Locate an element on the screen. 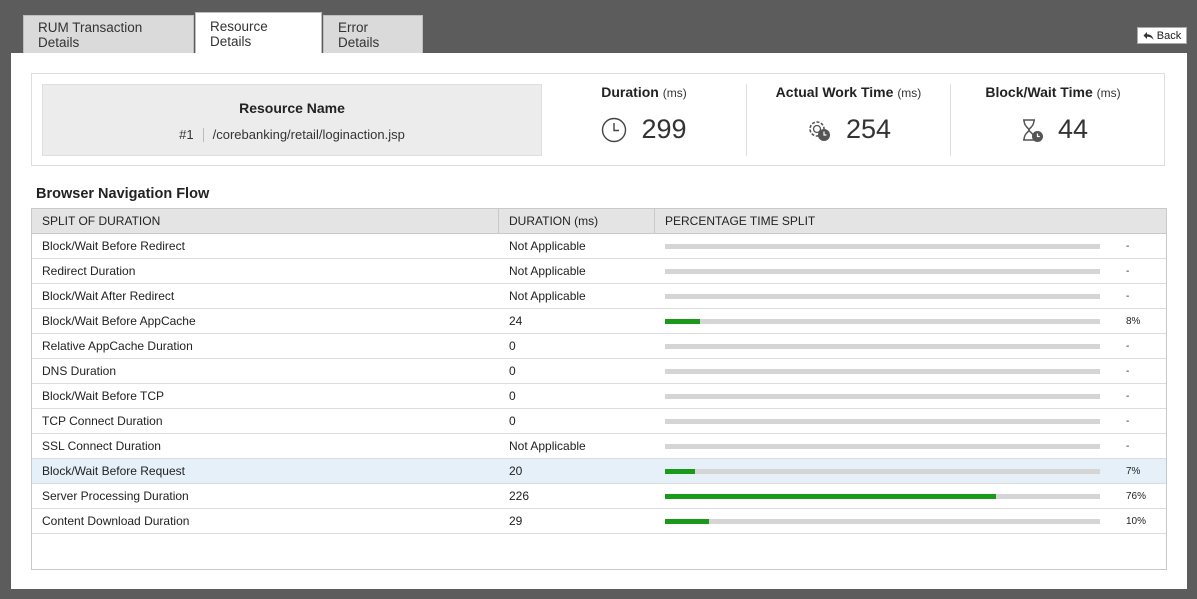  row-split-name: Block/Wait Before AppCache is located at coordinates (119, 321).